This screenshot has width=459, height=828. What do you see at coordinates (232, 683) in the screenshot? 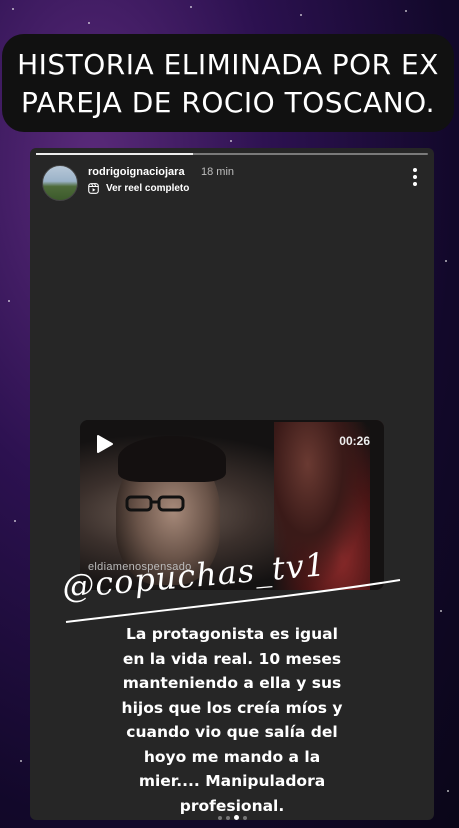
I see `caption-line: manteniendo a ella y sus` at bounding box center [232, 683].